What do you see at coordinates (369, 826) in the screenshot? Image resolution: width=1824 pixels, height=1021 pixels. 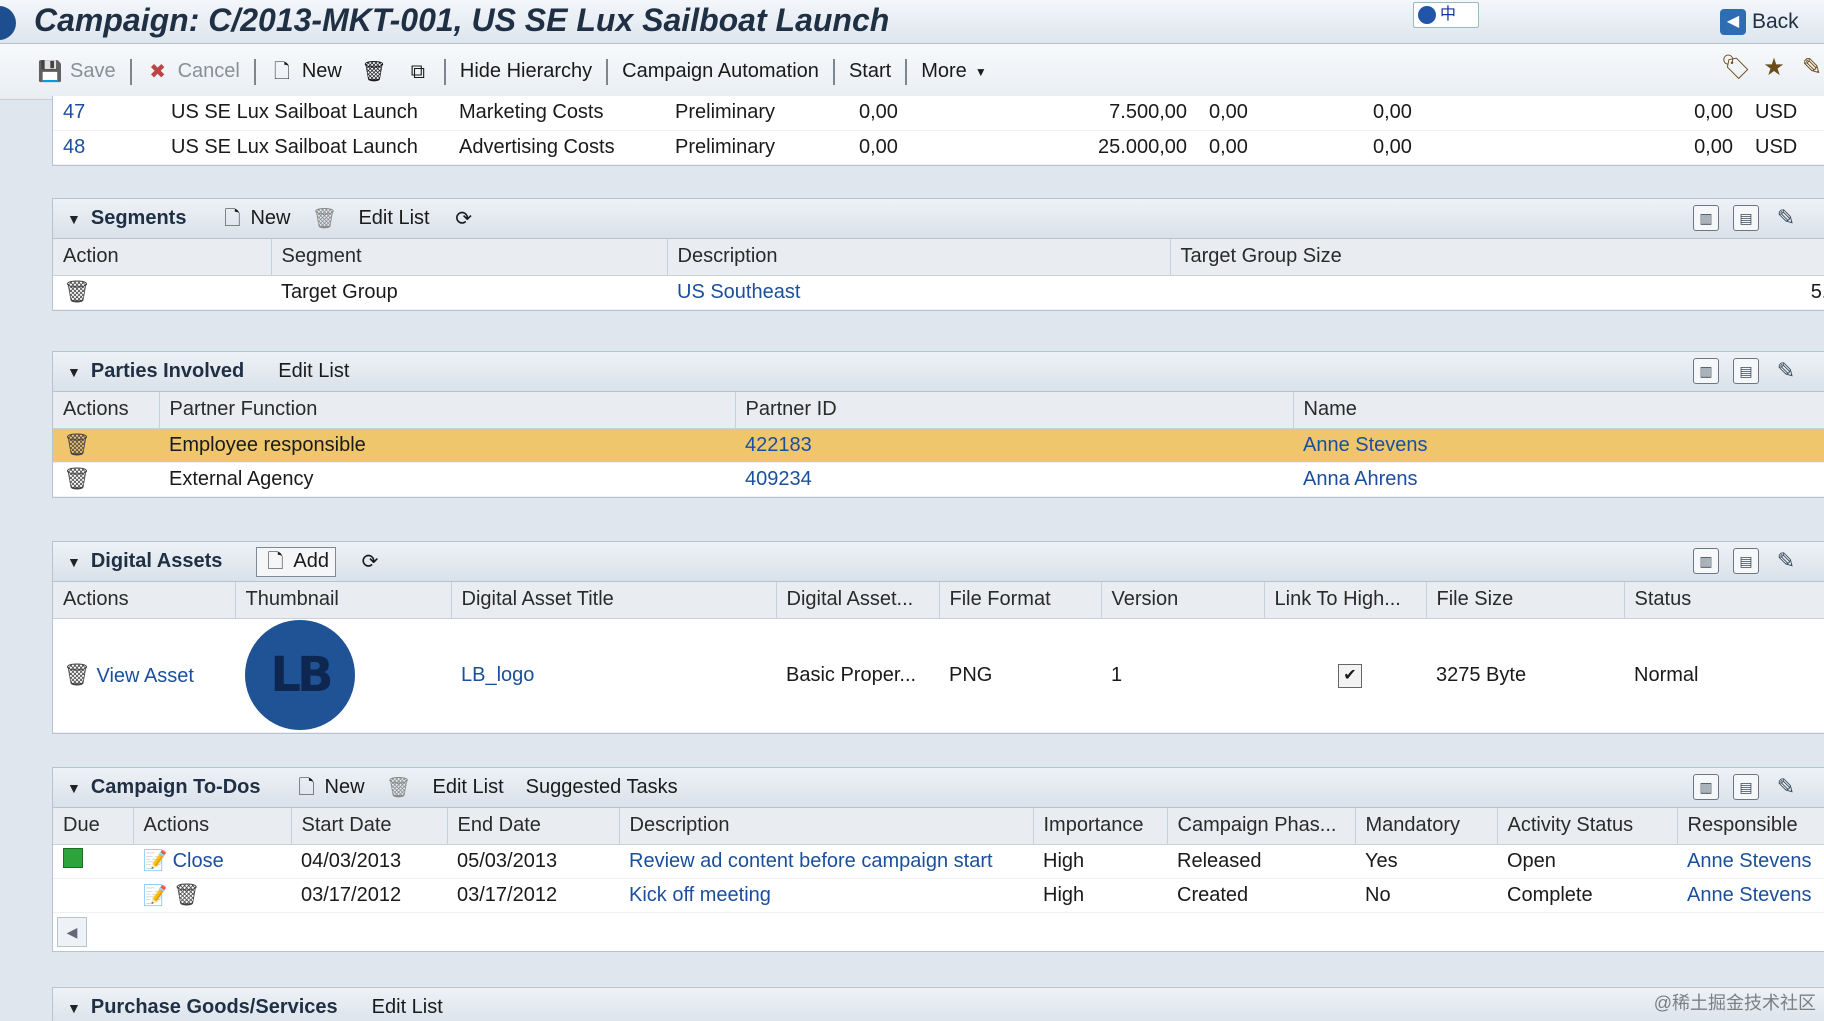 I see `column-header: Start Date` at bounding box center [369, 826].